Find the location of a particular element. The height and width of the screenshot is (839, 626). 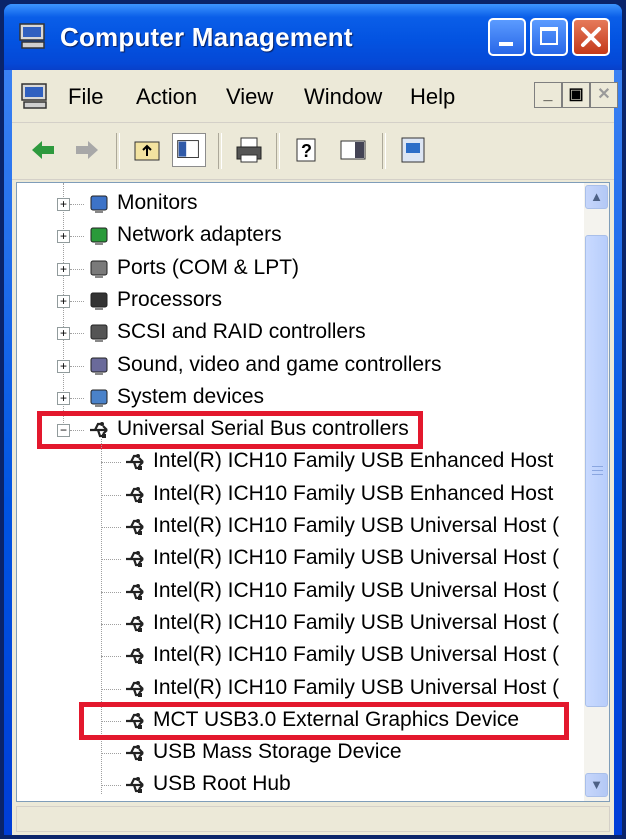

show-hide-console-tree-button is located at coordinates (189, 150).